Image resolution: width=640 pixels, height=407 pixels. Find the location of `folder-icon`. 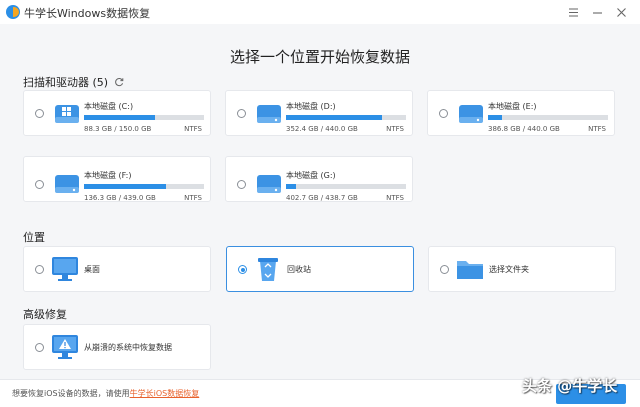

folder-icon is located at coordinates (470, 270).